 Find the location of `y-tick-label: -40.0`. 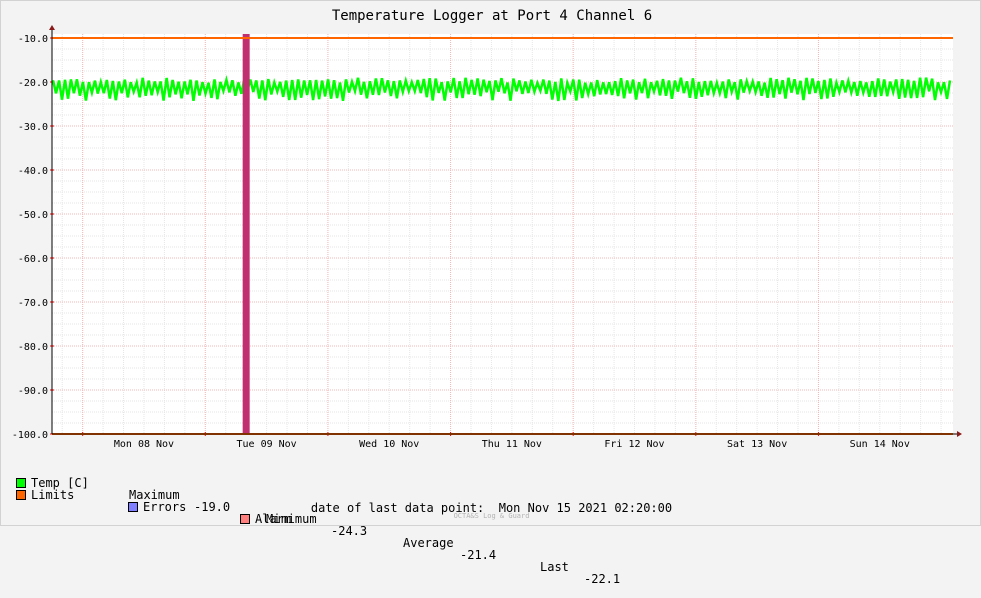

y-tick-label: -40.0 is located at coordinates (33, 171).